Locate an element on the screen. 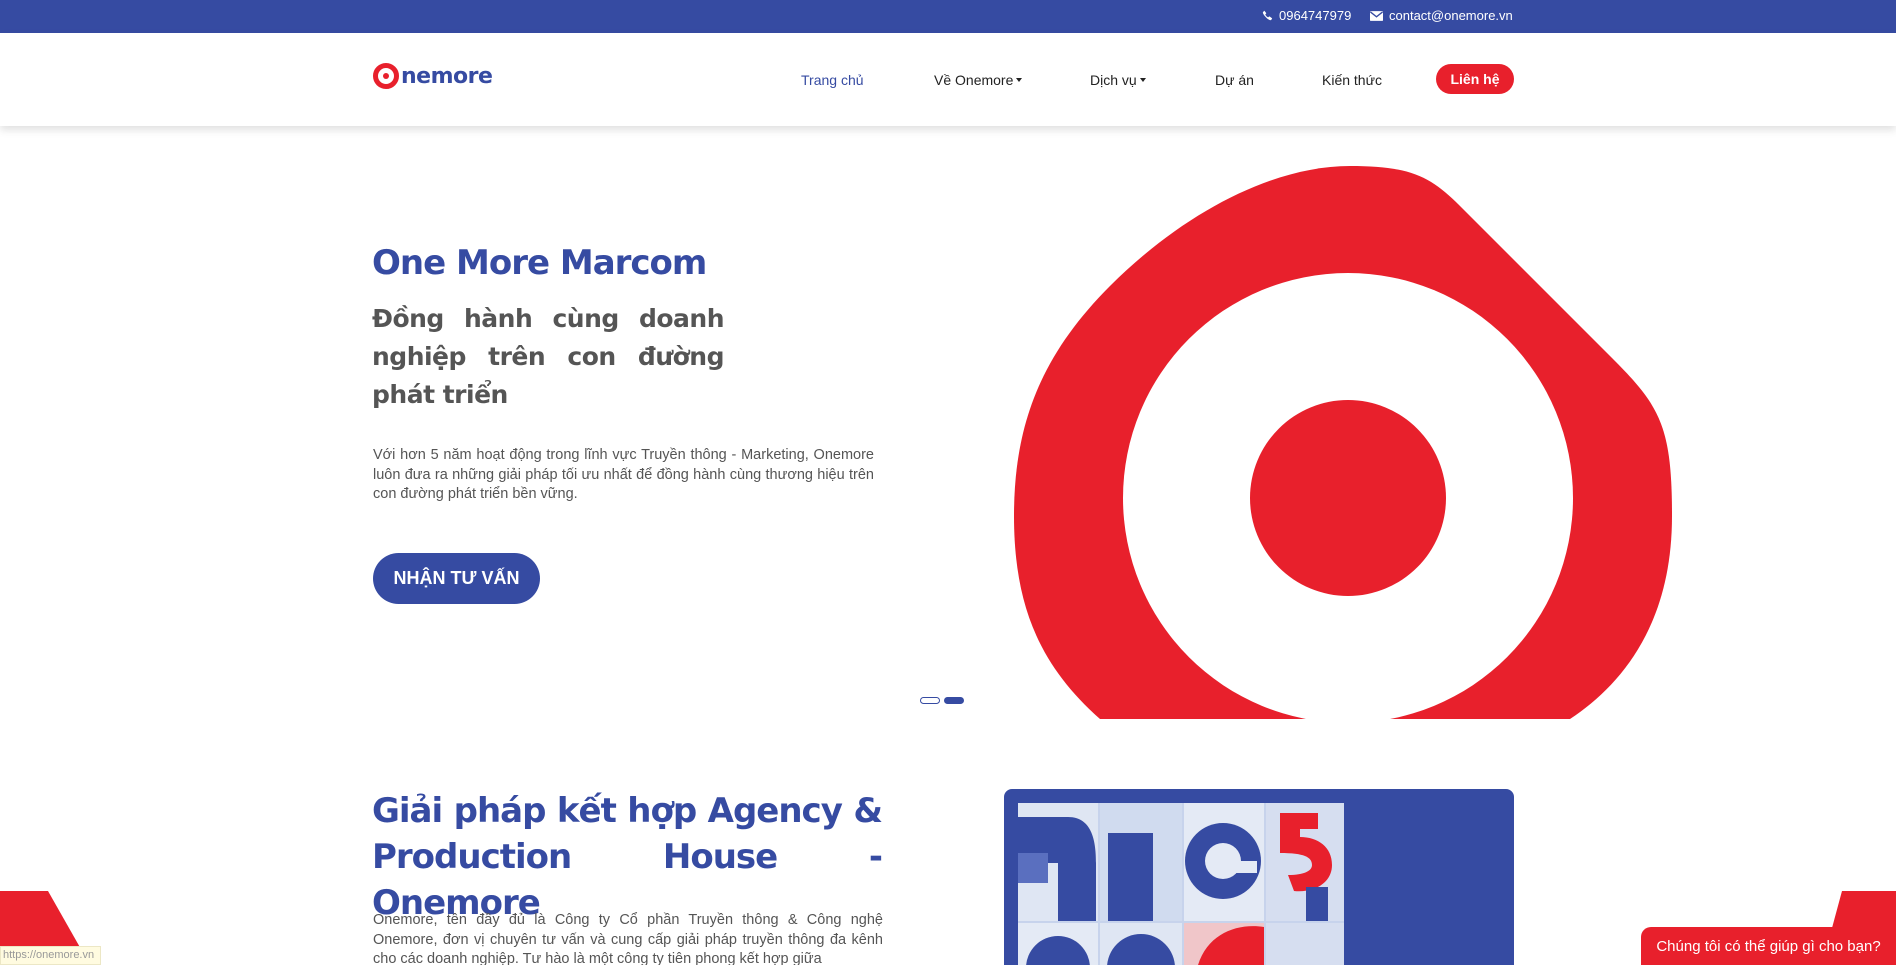 The width and height of the screenshot is (1896, 965). nav-projects-label: Dự án is located at coordinates (1234, 80).